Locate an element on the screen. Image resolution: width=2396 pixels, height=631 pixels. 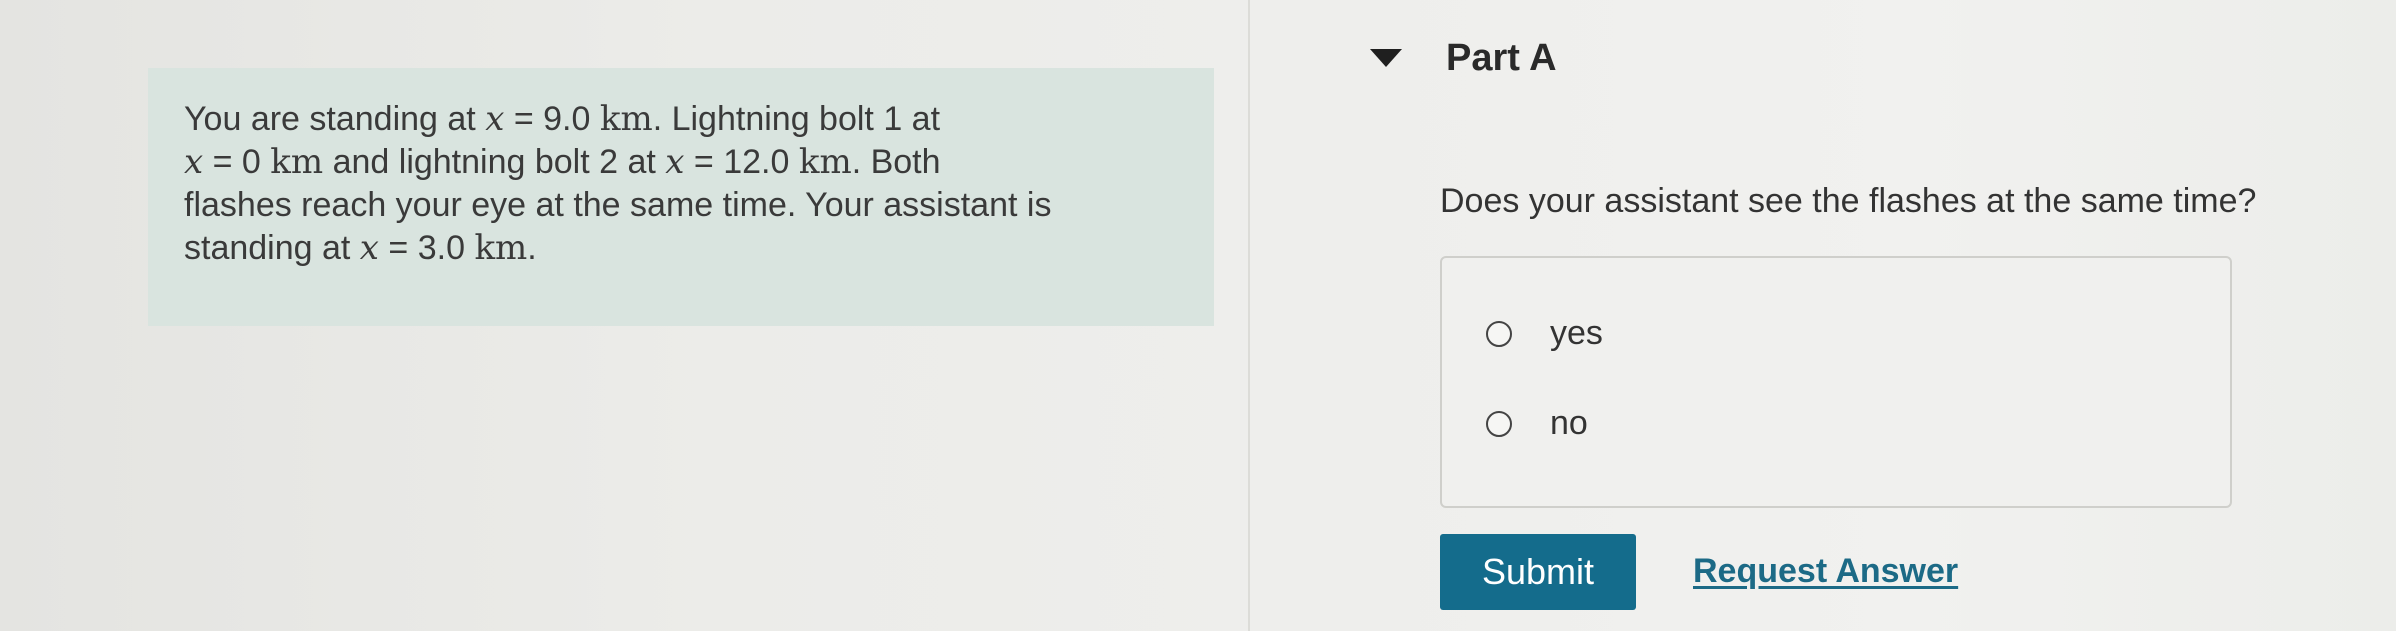
option-label-yes: yes is located at coordinates (1576, 333).